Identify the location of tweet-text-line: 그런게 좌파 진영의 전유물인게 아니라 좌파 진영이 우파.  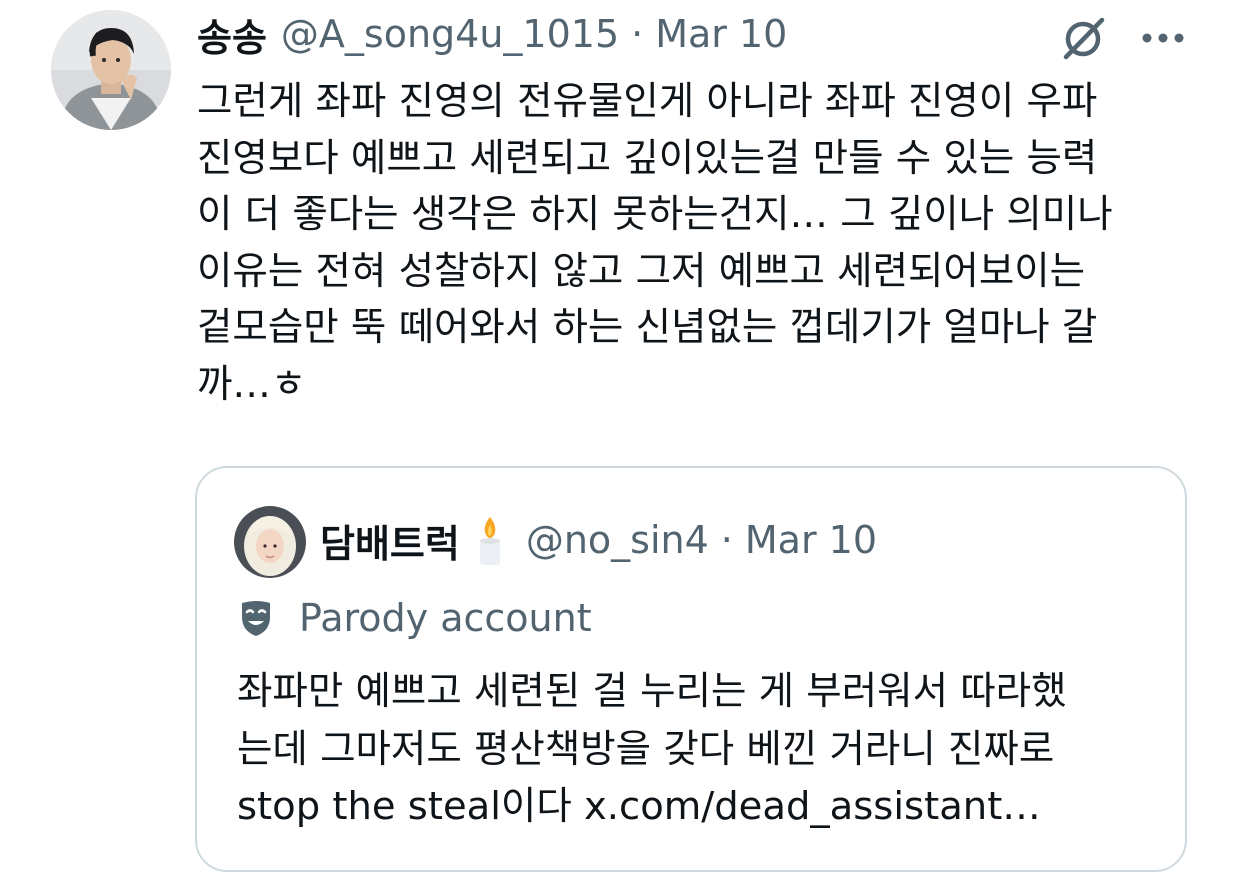
(647, 101).